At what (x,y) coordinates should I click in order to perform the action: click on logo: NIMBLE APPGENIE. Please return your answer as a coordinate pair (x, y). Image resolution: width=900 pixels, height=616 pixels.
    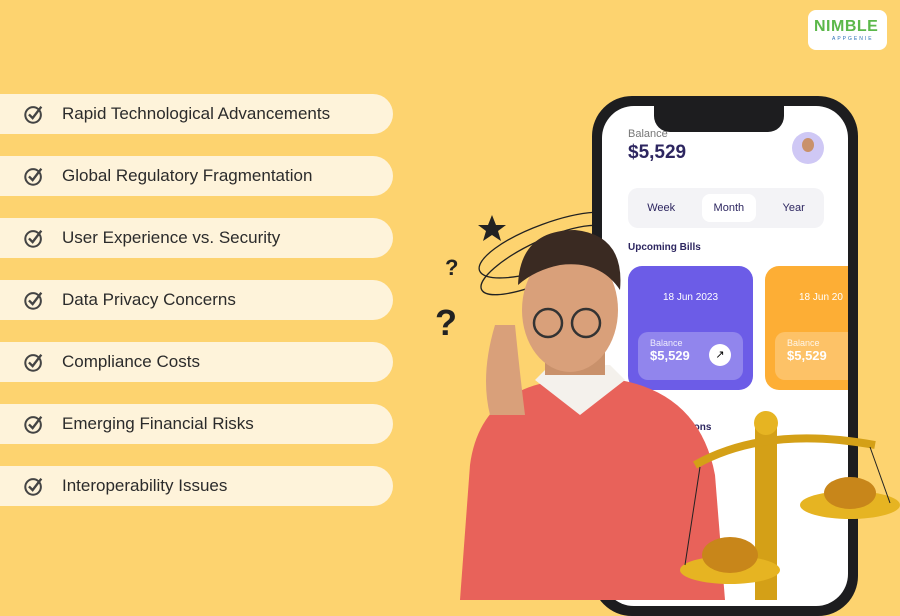
    Looking at the image, I should click on (847, 30).